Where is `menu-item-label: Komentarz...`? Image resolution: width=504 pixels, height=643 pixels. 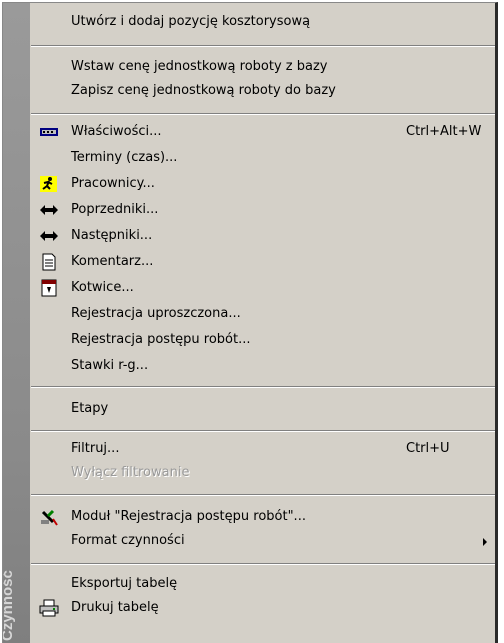
menu-item-label: Komentarz... is located at coordinates (112, 261).